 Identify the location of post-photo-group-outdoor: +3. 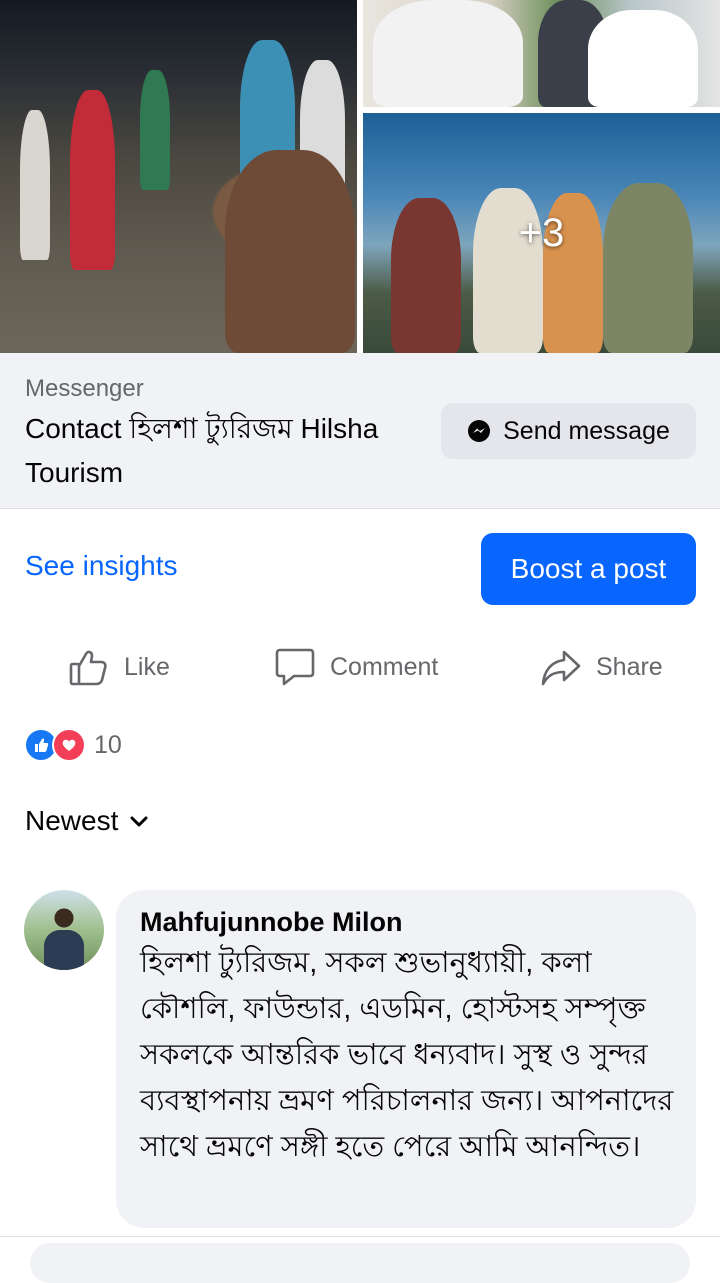
(541, 233).